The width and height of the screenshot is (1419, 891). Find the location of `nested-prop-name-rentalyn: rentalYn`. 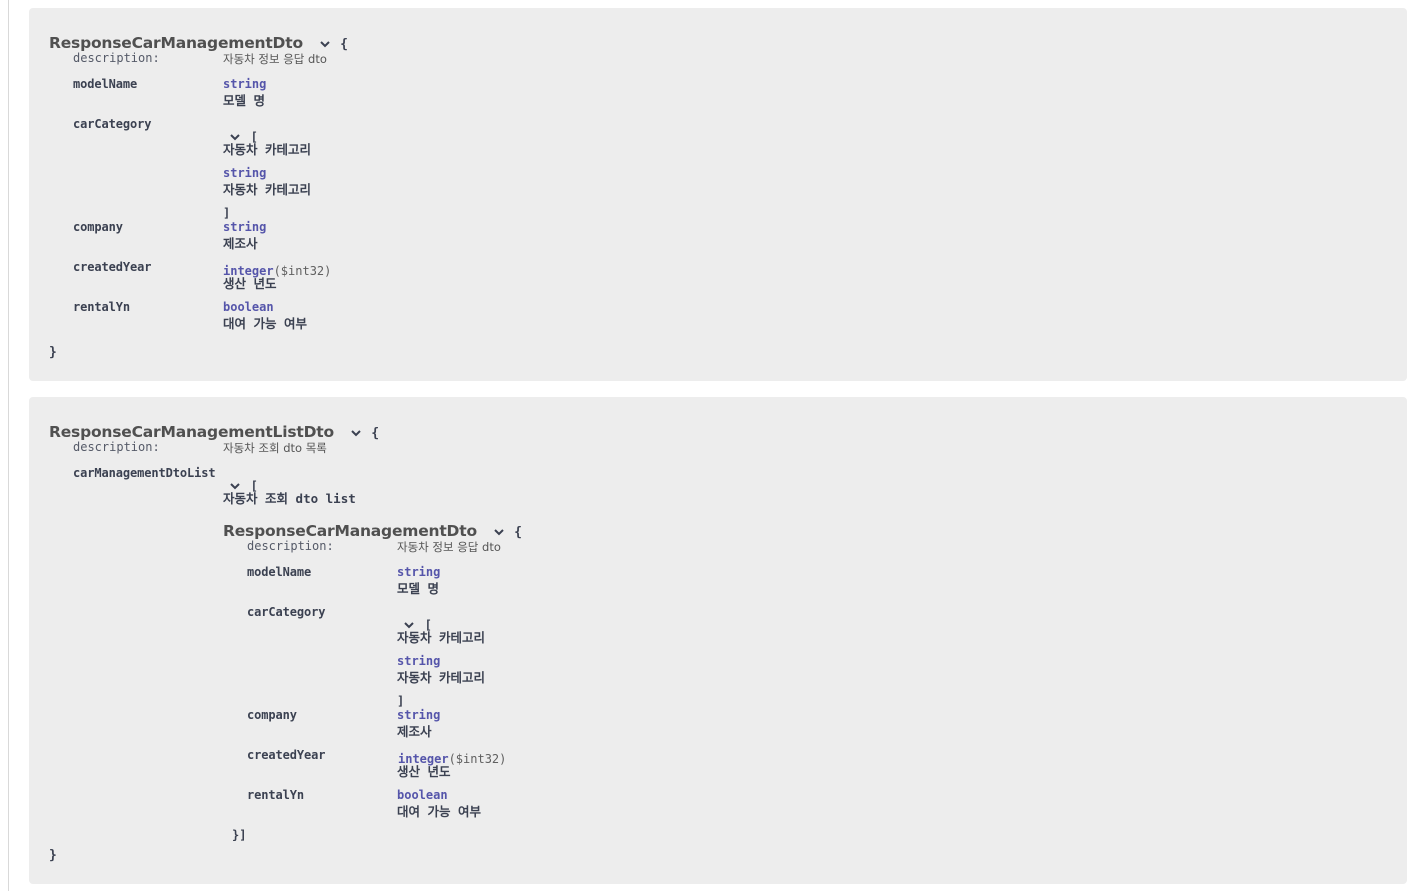

nested-prop-name-rentalyn: rentalYn is located at coordinates (275, 795).